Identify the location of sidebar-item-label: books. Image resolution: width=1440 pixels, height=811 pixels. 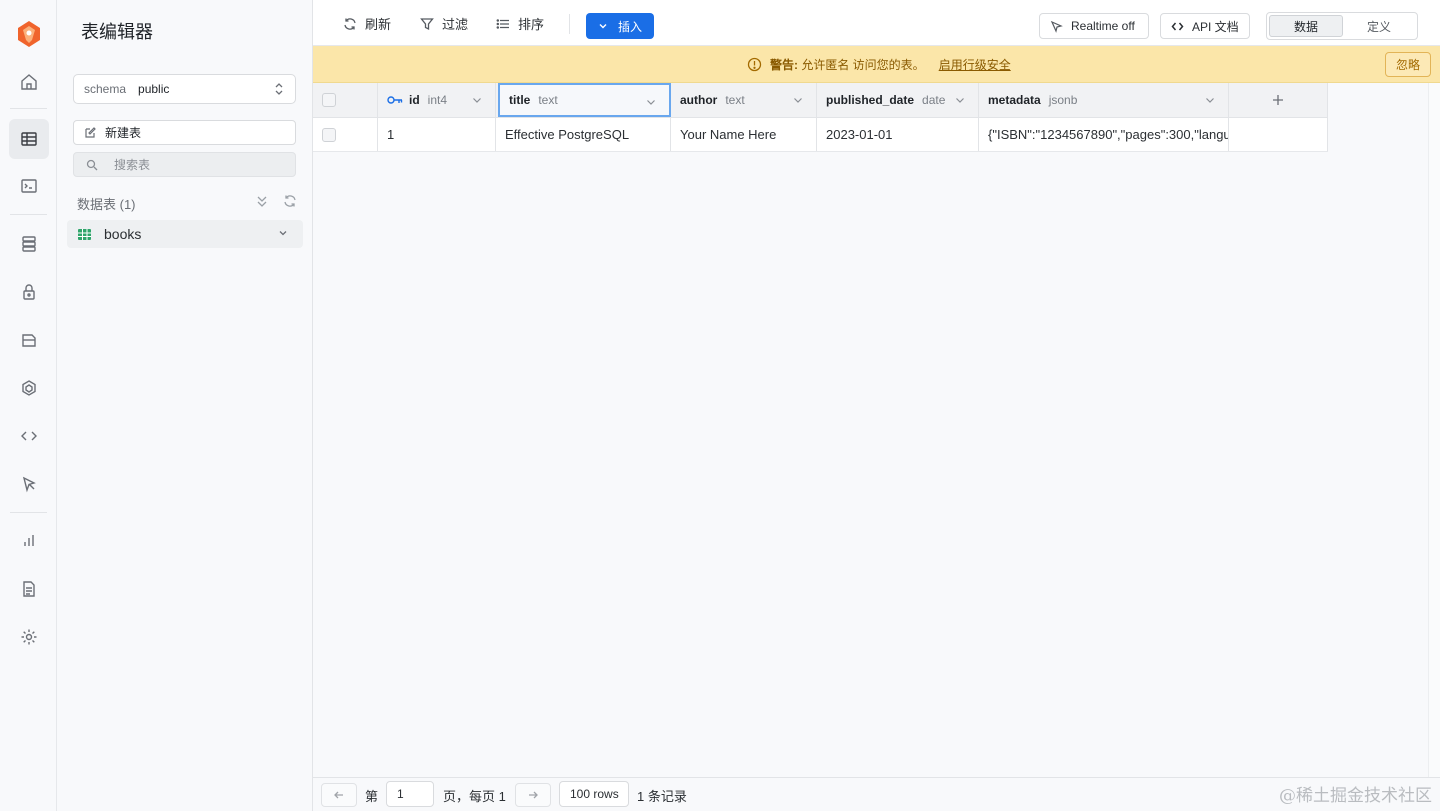
(123, 234).